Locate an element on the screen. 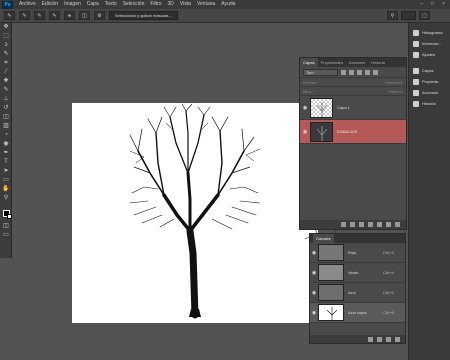  menu-imagen: Imagen is located at coordinates (72, 4).